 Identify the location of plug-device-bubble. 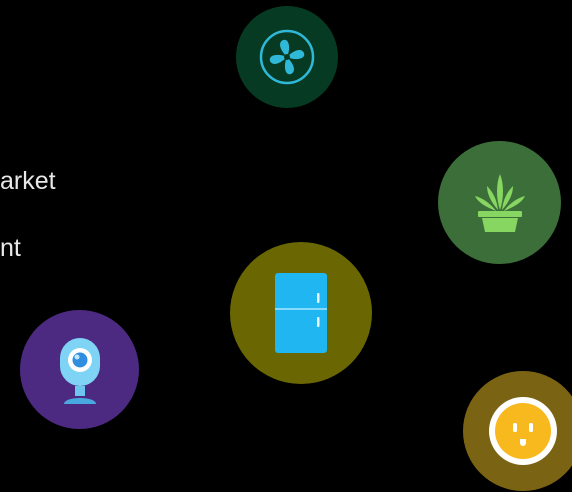
(517, 431).